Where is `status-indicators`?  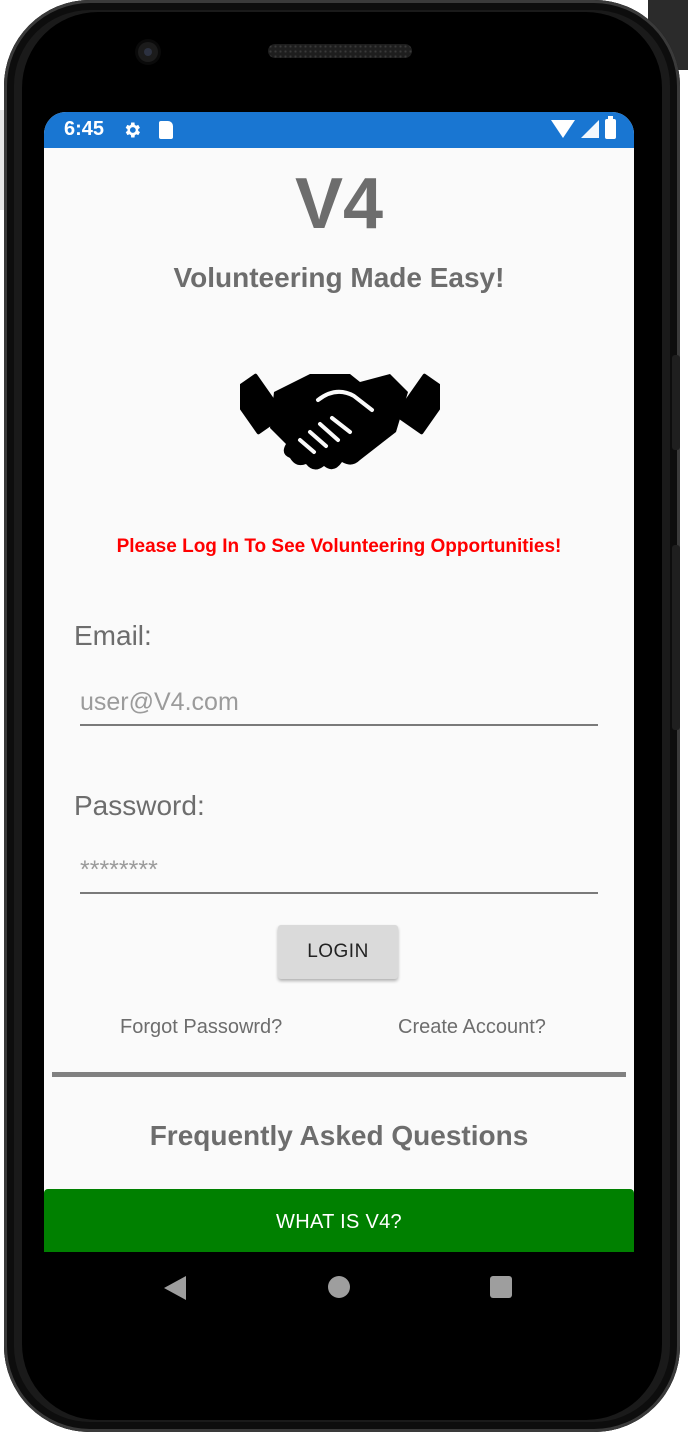
status-indicators is located at coordinates (583, 127).